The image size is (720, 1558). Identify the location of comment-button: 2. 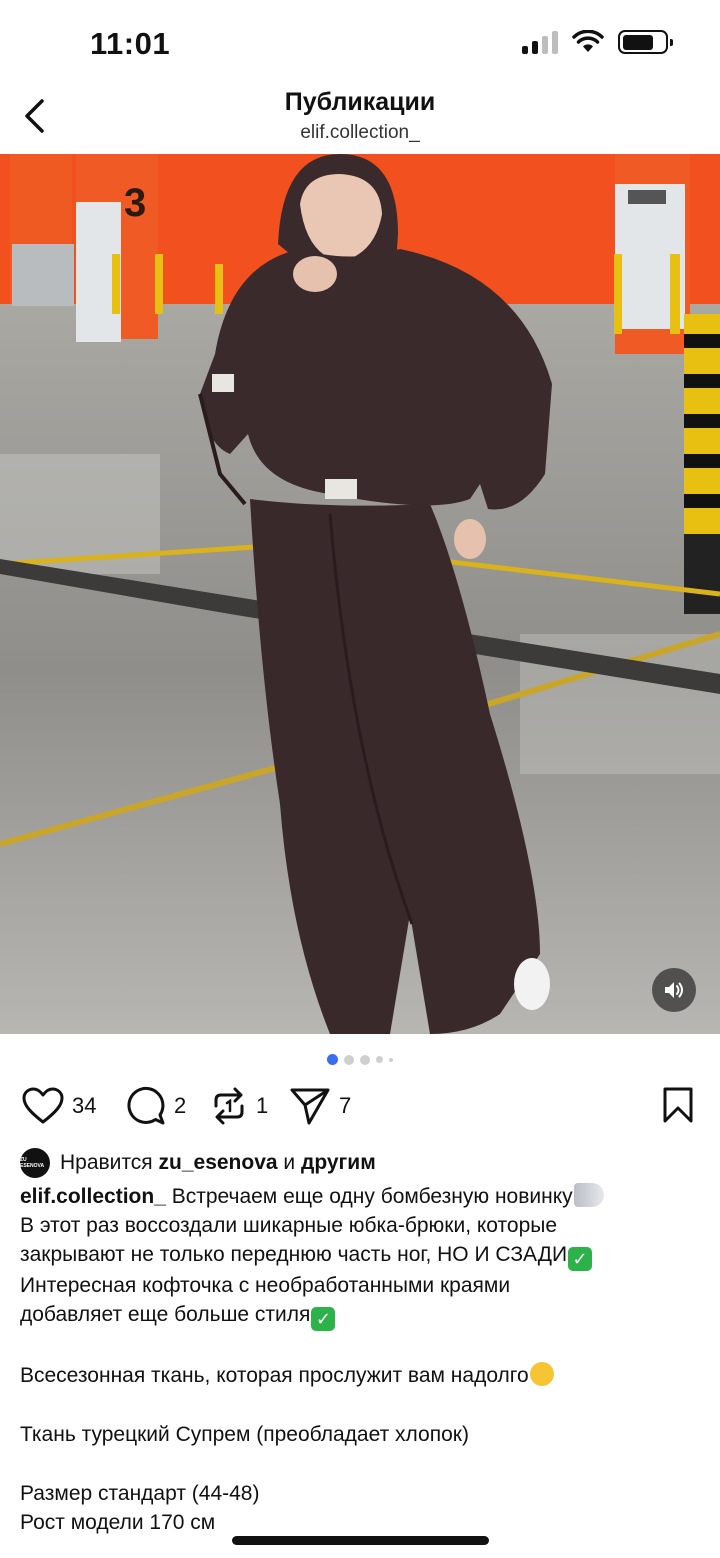
(156, 1106).